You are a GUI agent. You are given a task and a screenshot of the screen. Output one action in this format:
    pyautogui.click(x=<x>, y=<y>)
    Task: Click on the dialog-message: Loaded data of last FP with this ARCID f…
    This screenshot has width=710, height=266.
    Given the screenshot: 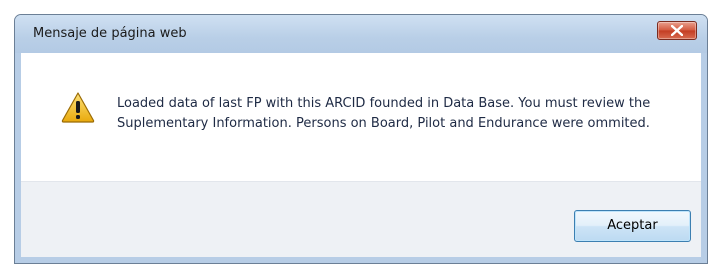 What is the action you would take?
    pyautogui.click(x=384, y=113)
    